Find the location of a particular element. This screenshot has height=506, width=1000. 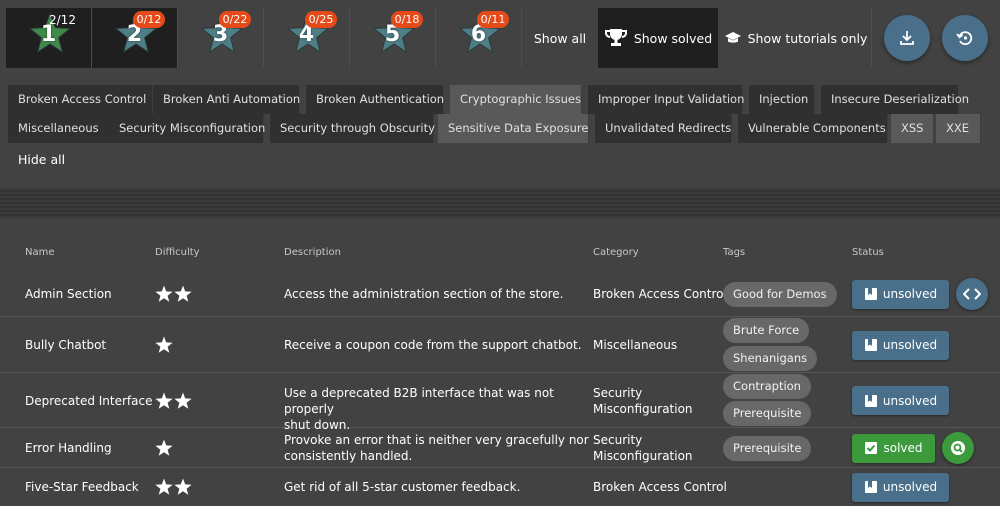

header-status: Status is located at coordinates (868, 252).